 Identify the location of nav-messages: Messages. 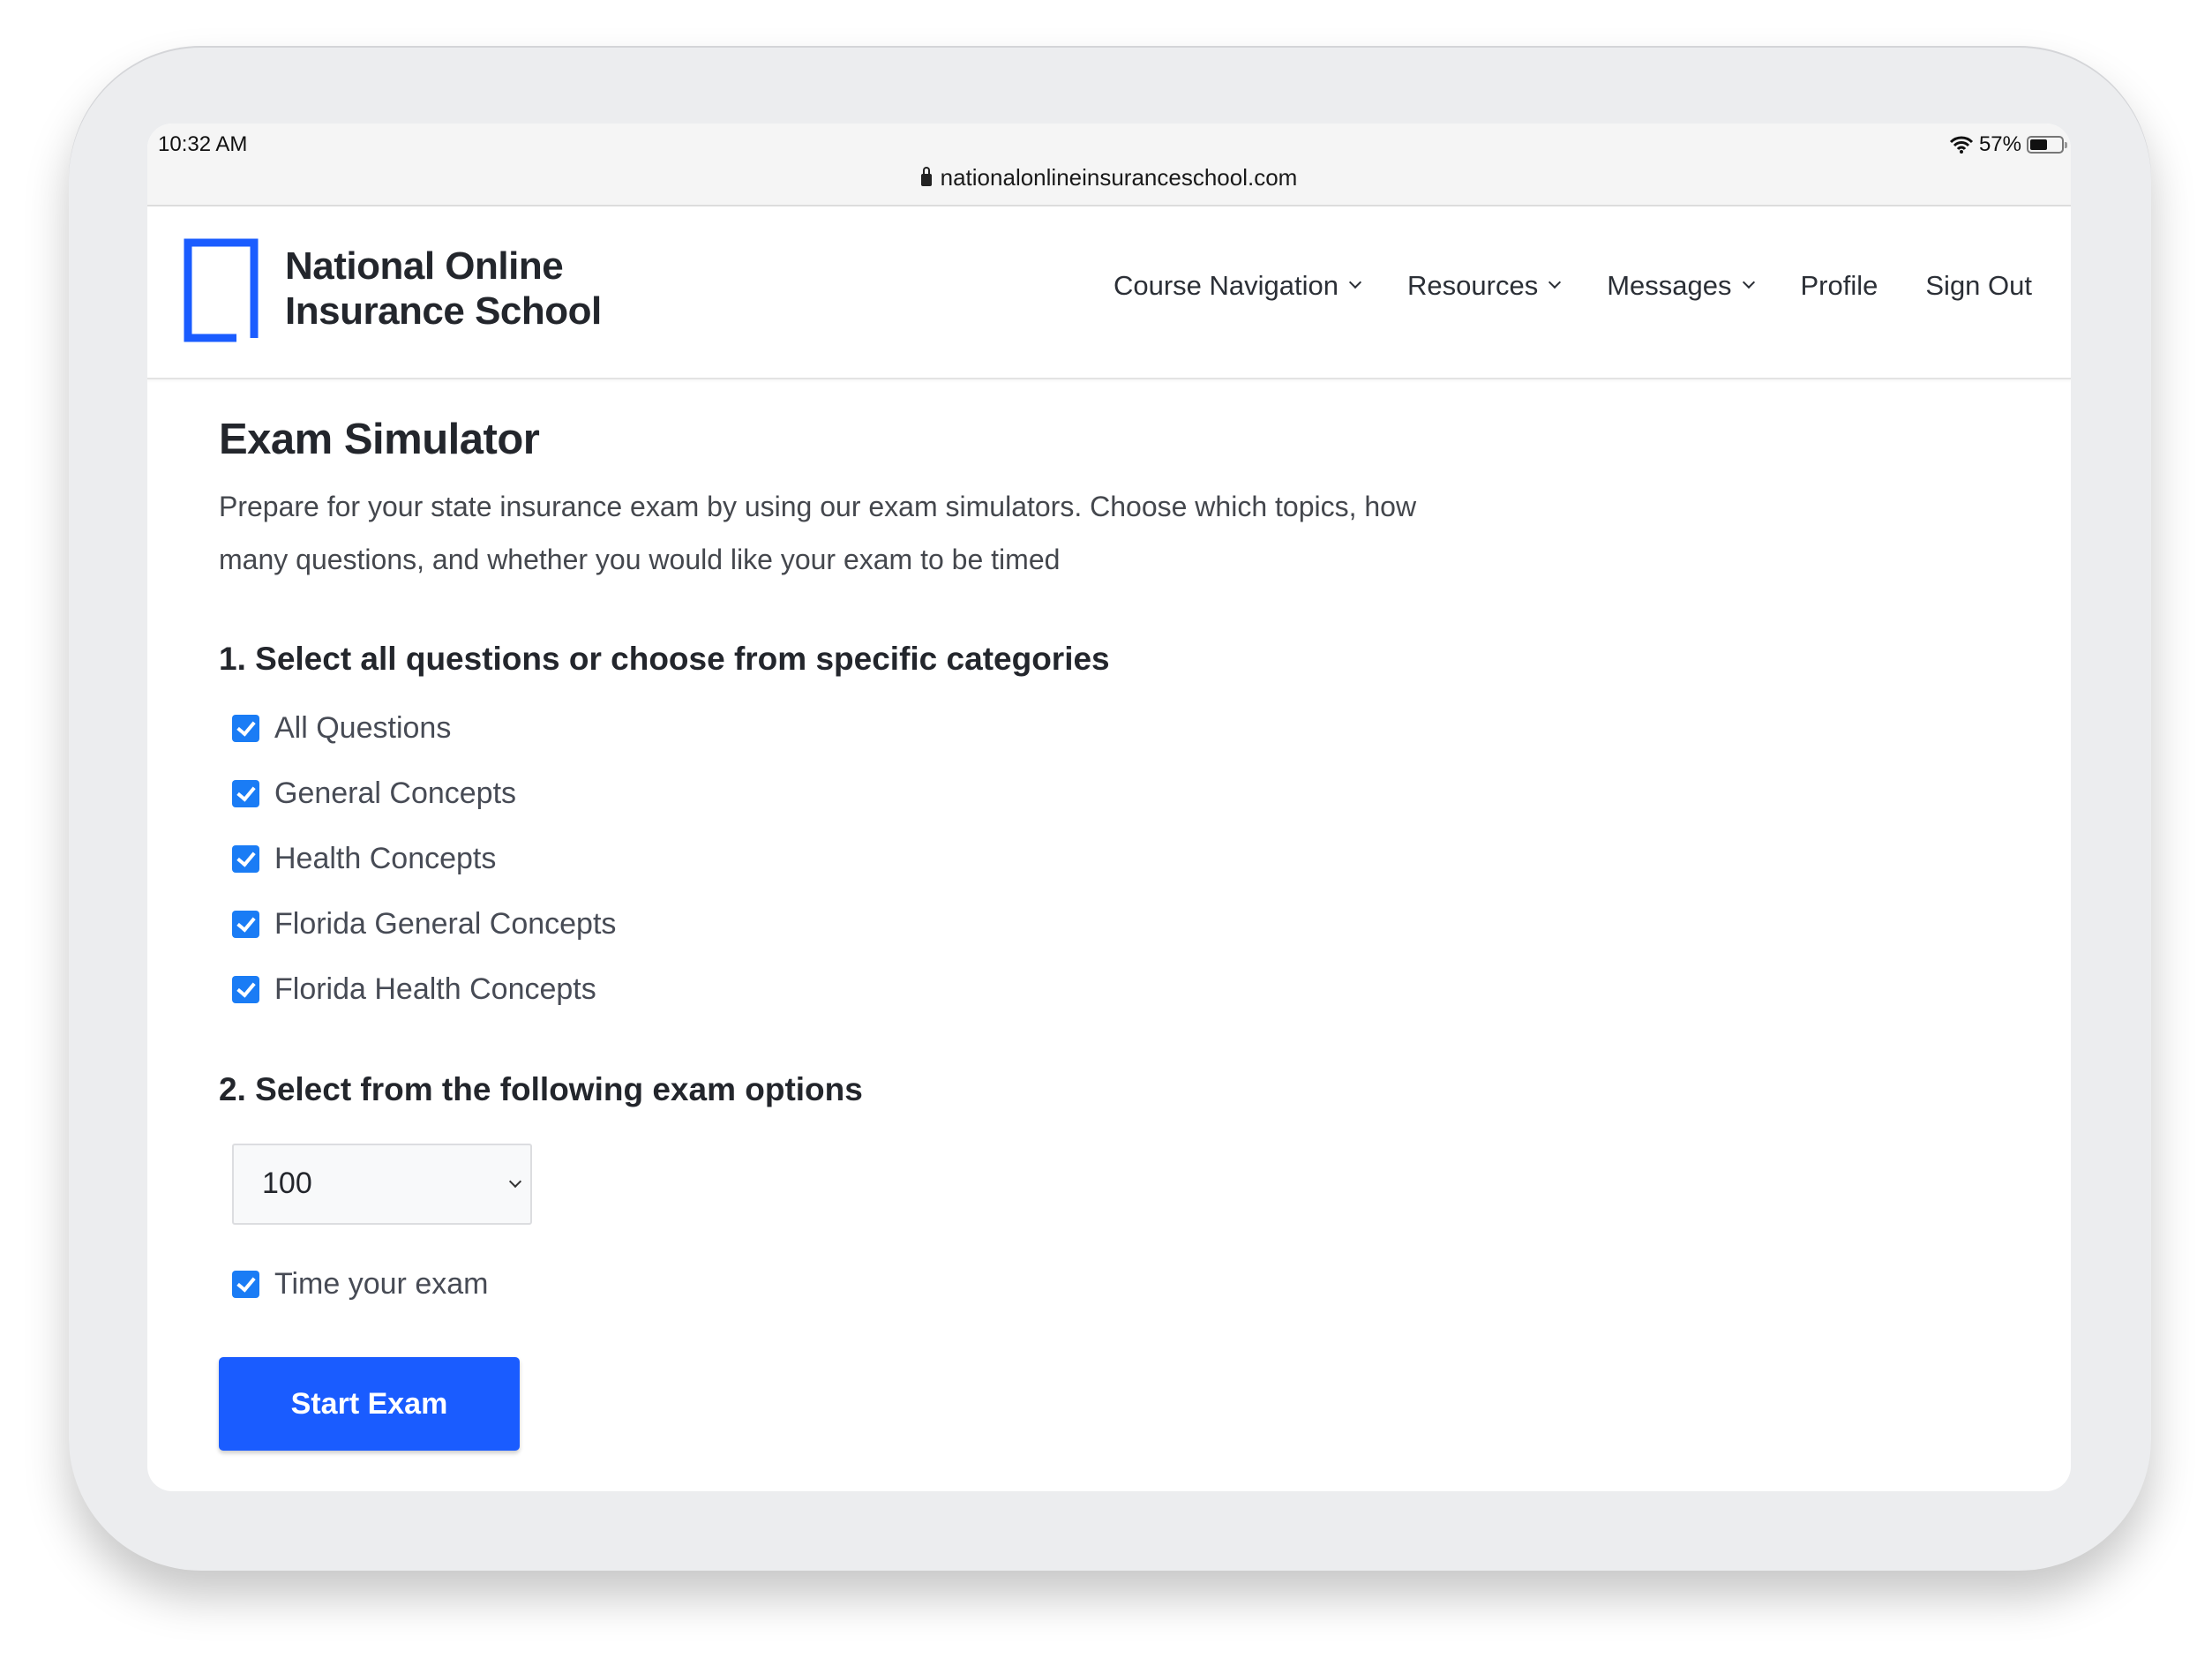
(1681, 286).